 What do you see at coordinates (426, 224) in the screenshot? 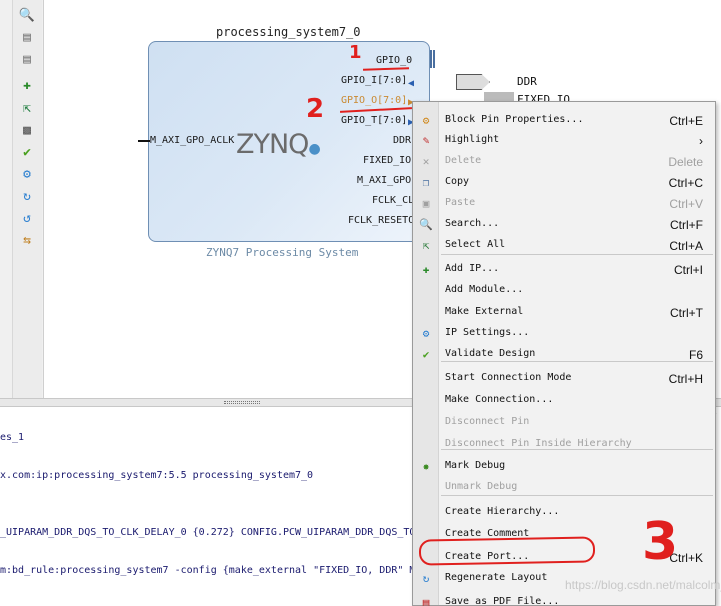
I see `search-icon: 🔍` at bounding box center [426, 224].